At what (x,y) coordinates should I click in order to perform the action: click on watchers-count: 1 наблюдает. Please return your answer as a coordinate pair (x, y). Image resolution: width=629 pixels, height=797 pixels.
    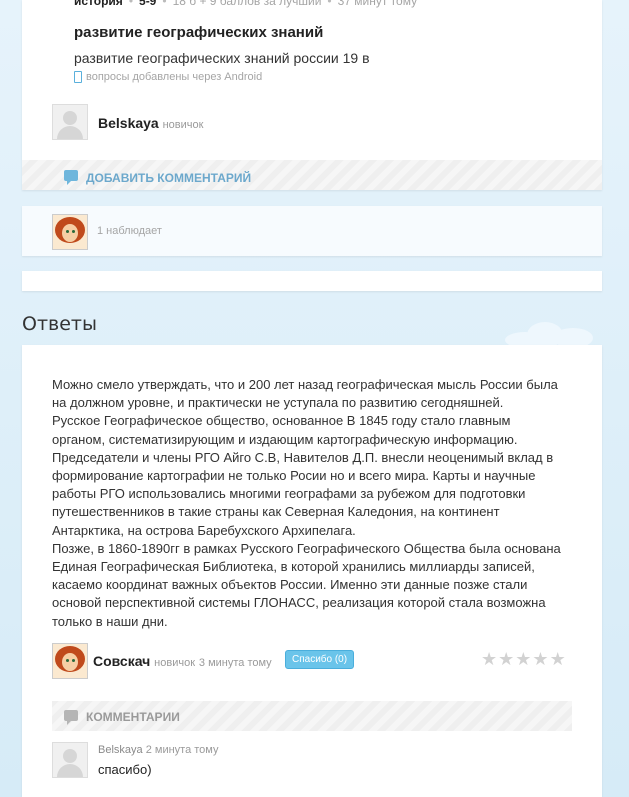
    Looking at the image, I should click on (129, 231).